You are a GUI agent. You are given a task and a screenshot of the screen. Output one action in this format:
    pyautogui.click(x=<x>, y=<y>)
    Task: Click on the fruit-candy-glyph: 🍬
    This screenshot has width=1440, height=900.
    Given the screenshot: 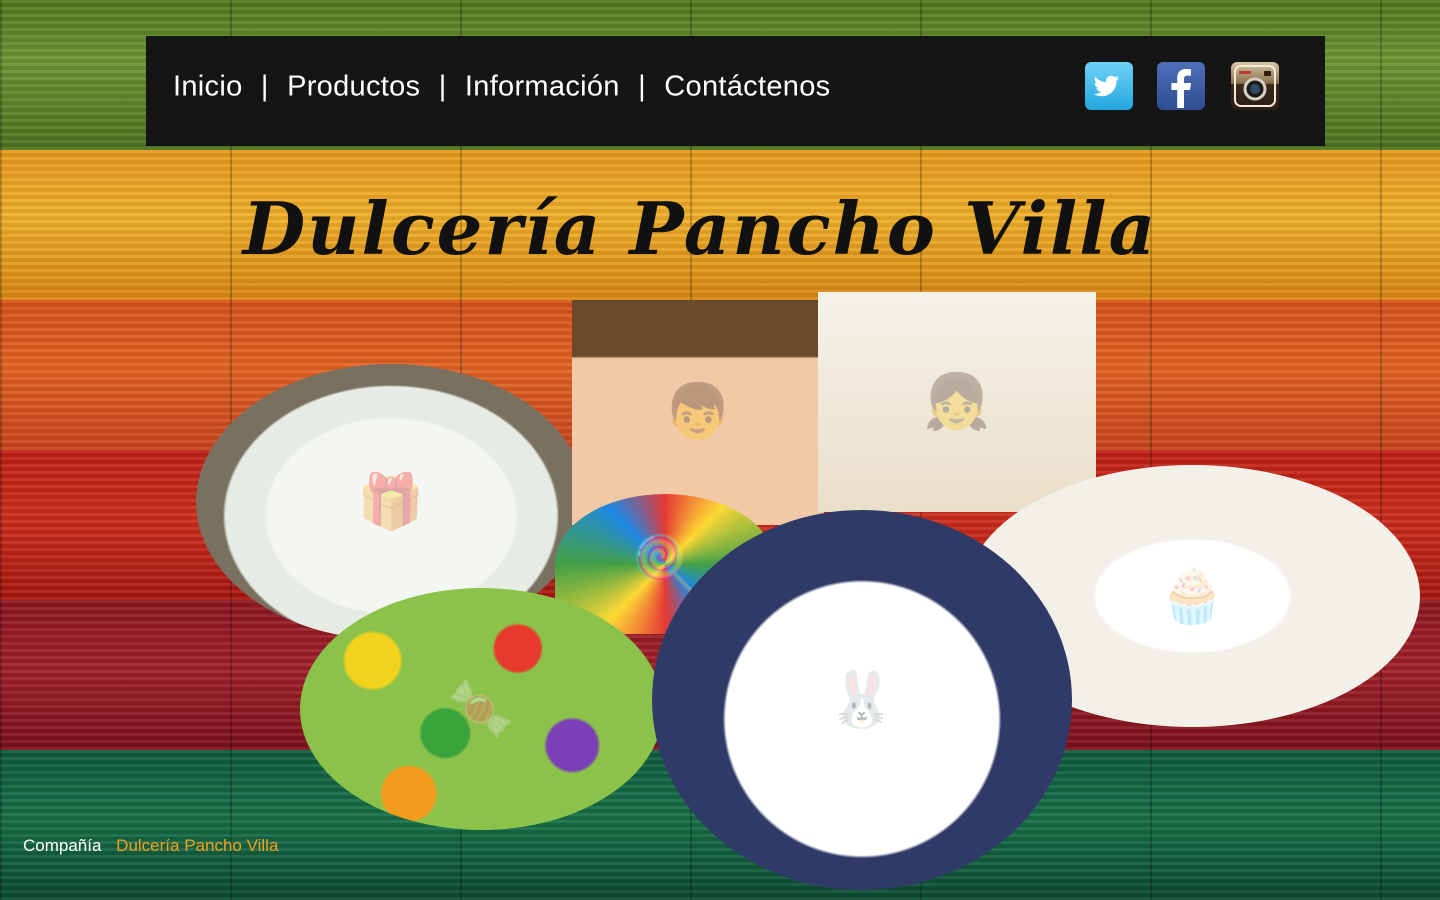 What is the action you would take?
    pyautogui.click(x=481, y=708)
    